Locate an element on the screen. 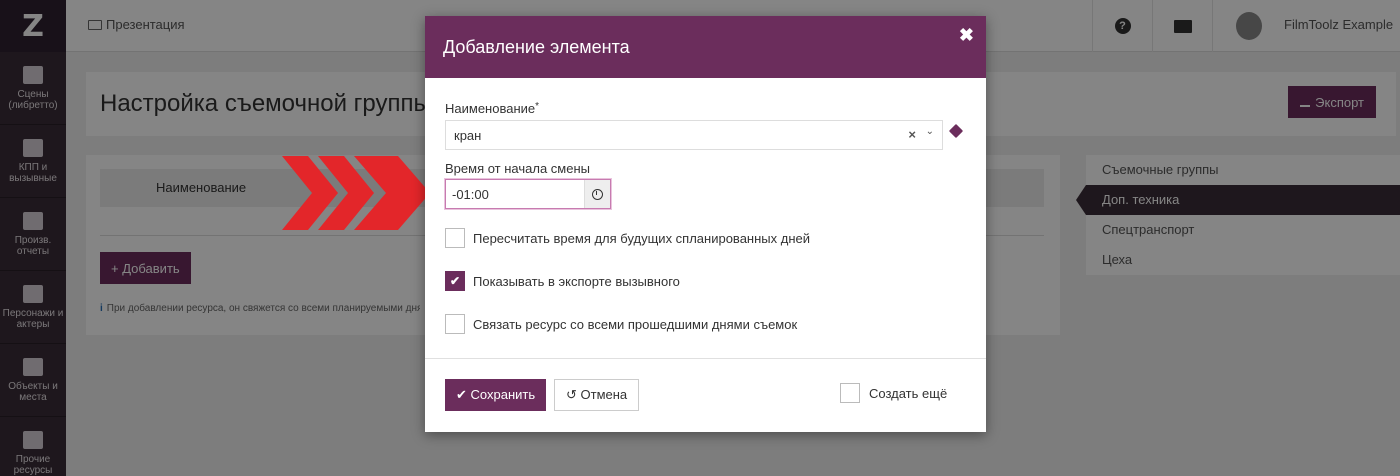 Image resolution: width=1400 pixels, height=476 pixels. name-field-label: Наименование* is located at coordinates (492, 108).